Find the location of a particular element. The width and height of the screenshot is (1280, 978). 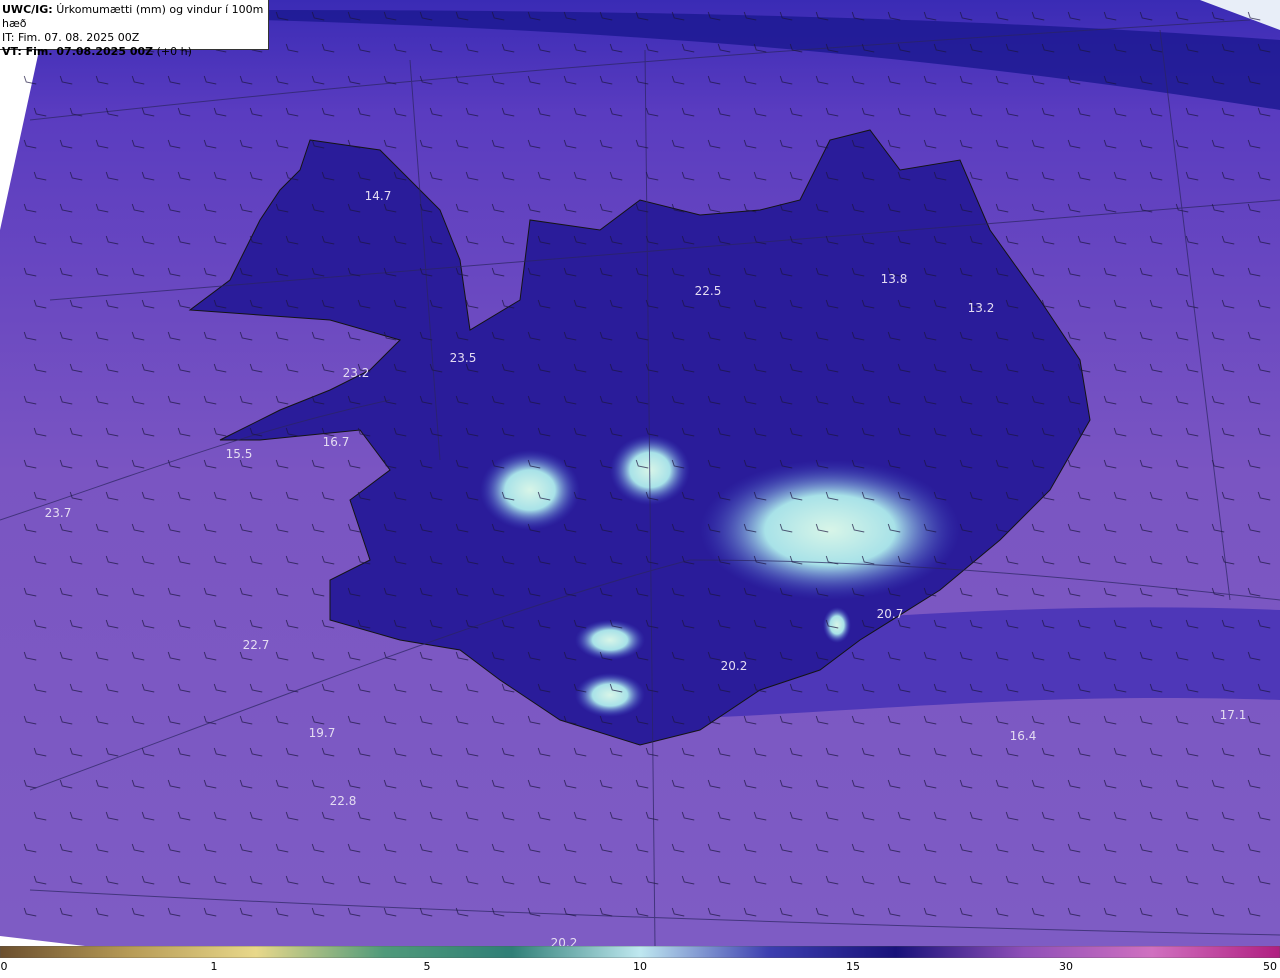

map-value-label: 20.2 is located at coordinates (734, 666).